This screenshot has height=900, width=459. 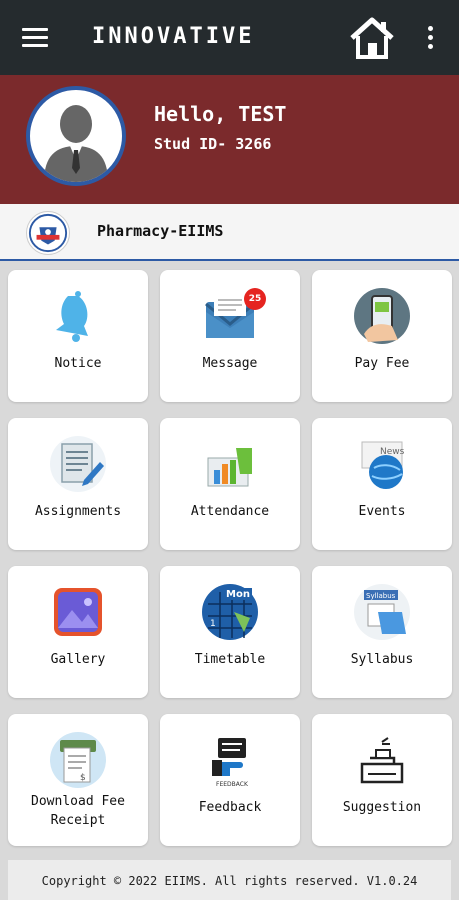 I want to click on tile-notice: Notice, so click(x=78, y=336).